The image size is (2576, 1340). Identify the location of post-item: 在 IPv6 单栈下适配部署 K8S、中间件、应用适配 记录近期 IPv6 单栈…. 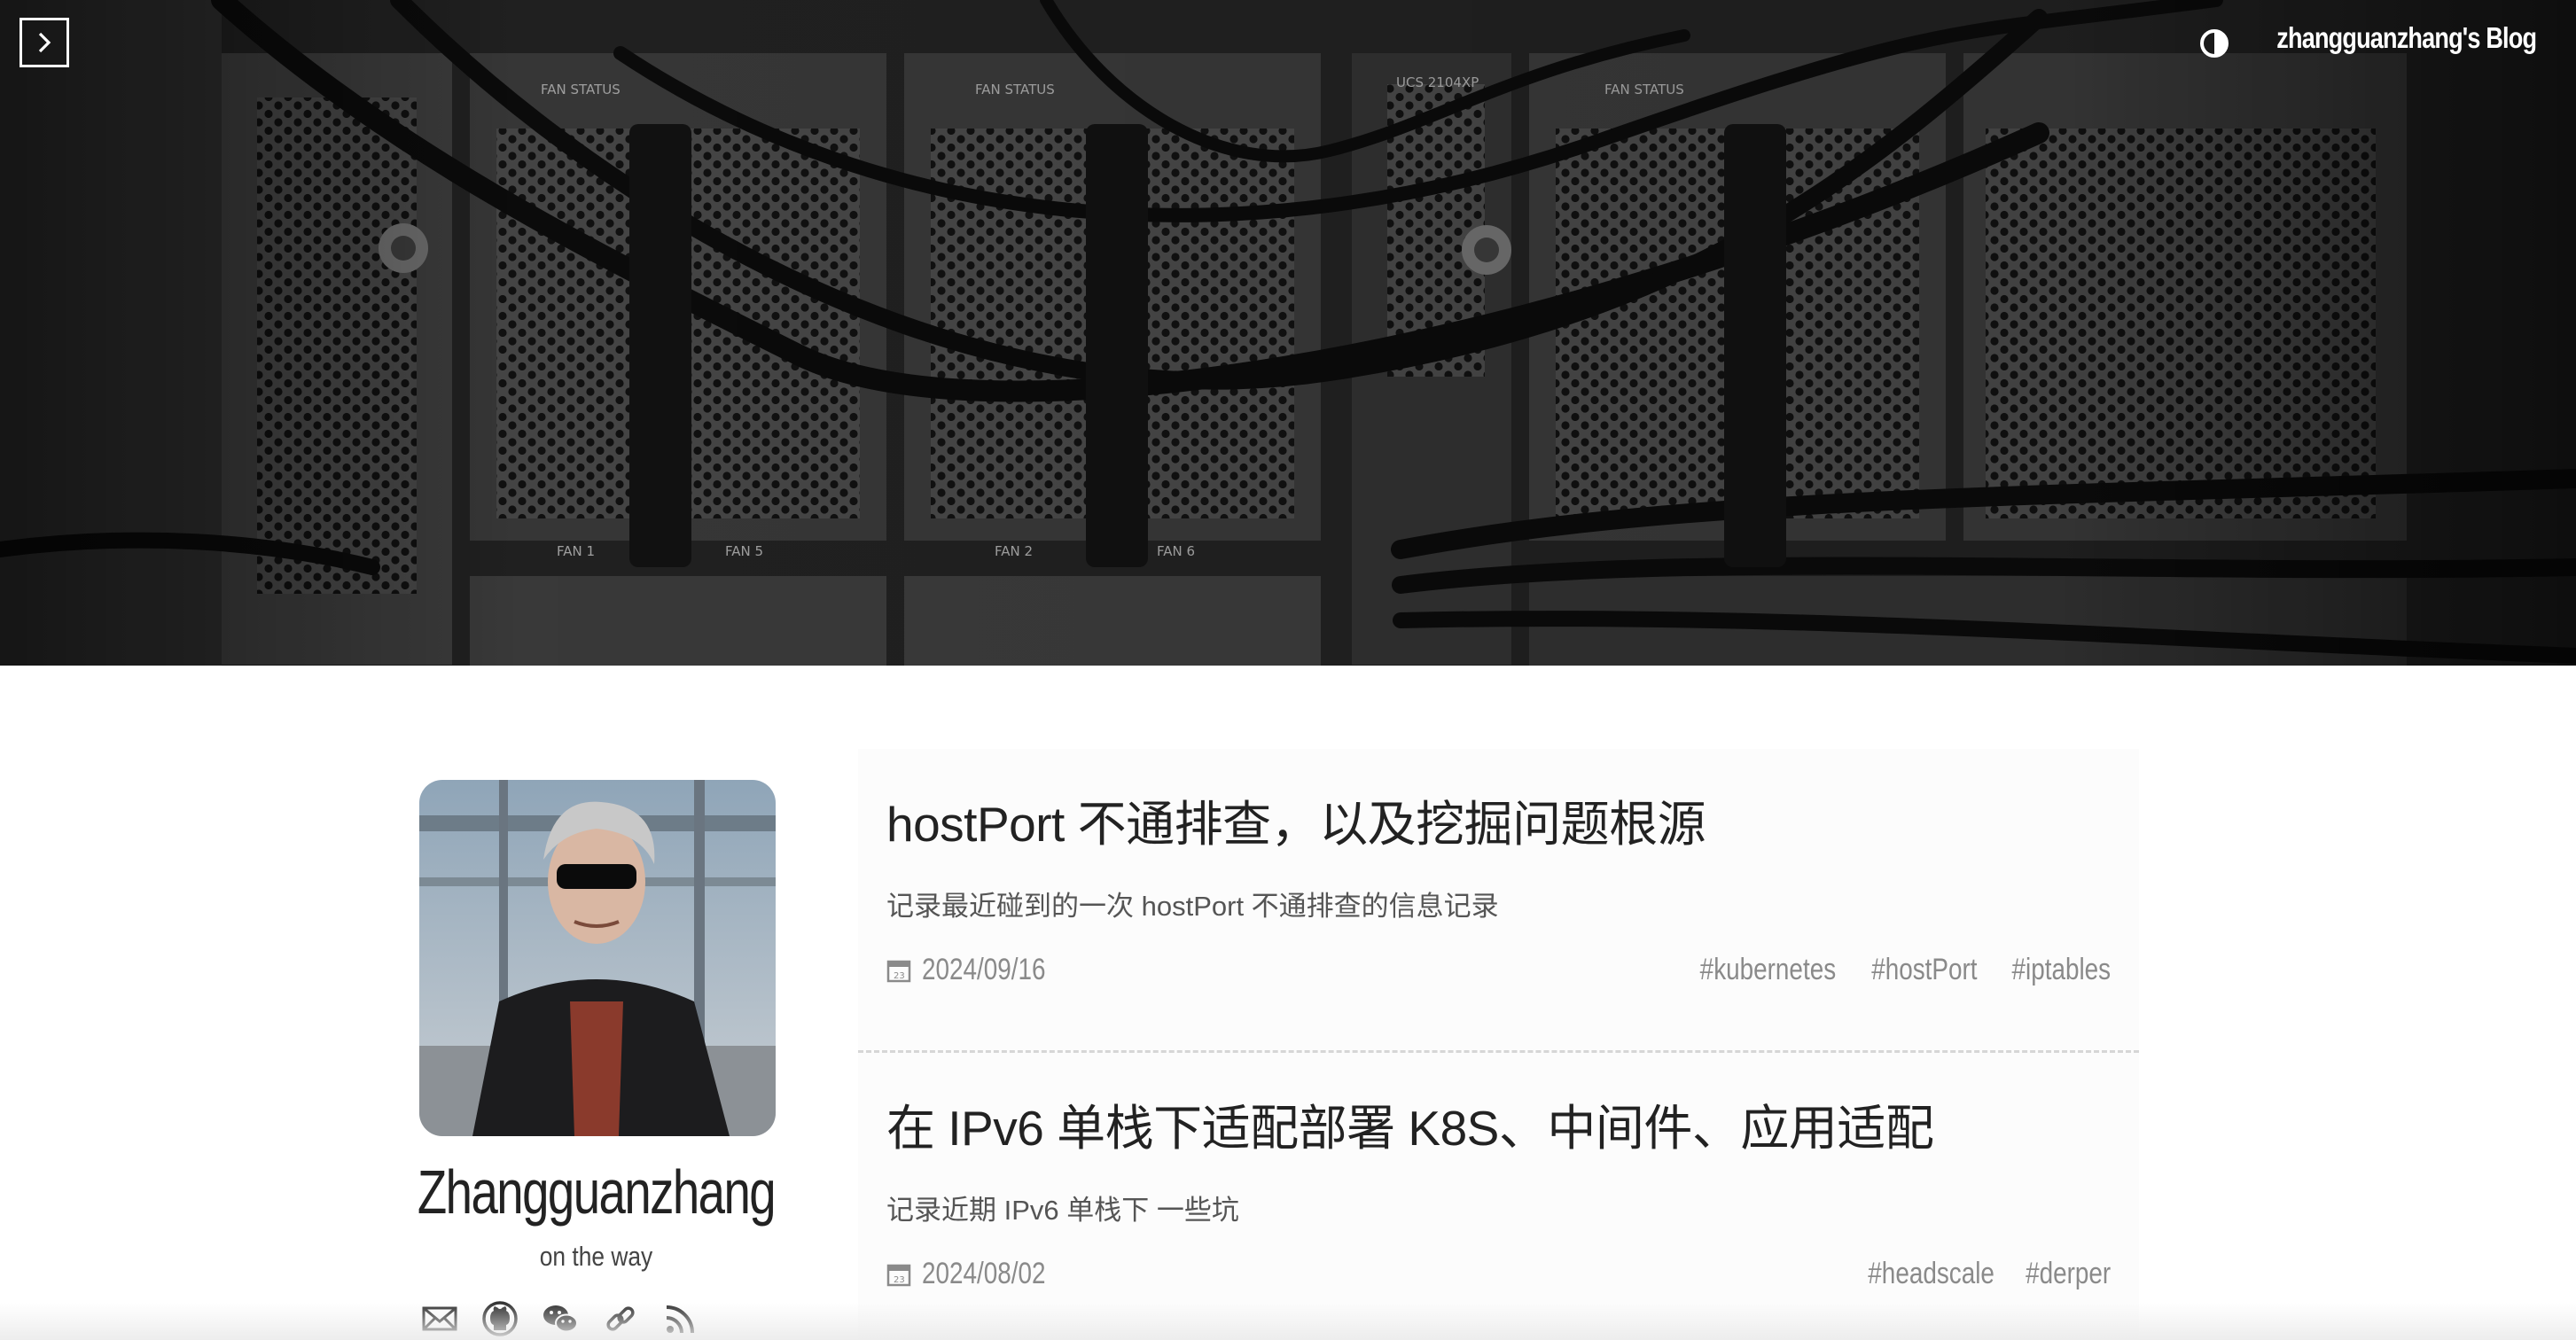
(1498, 1195).